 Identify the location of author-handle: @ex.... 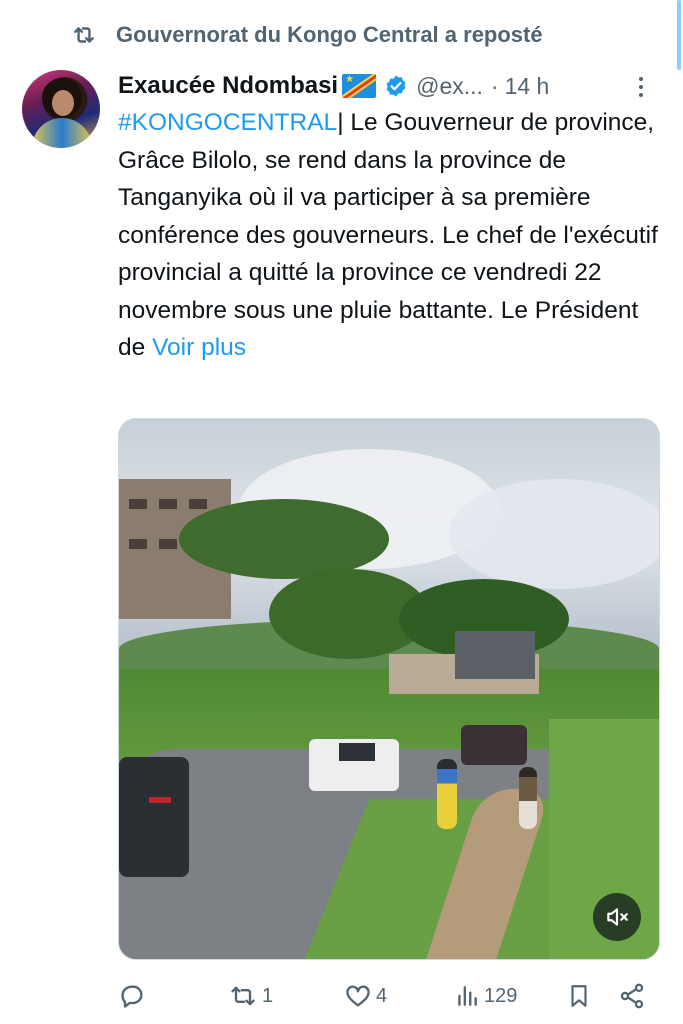
(449, 86).